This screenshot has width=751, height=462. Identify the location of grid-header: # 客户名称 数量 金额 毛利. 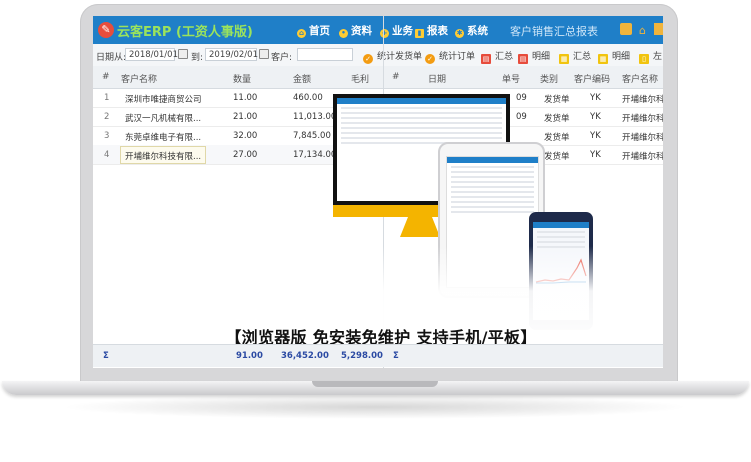
(238, 77).